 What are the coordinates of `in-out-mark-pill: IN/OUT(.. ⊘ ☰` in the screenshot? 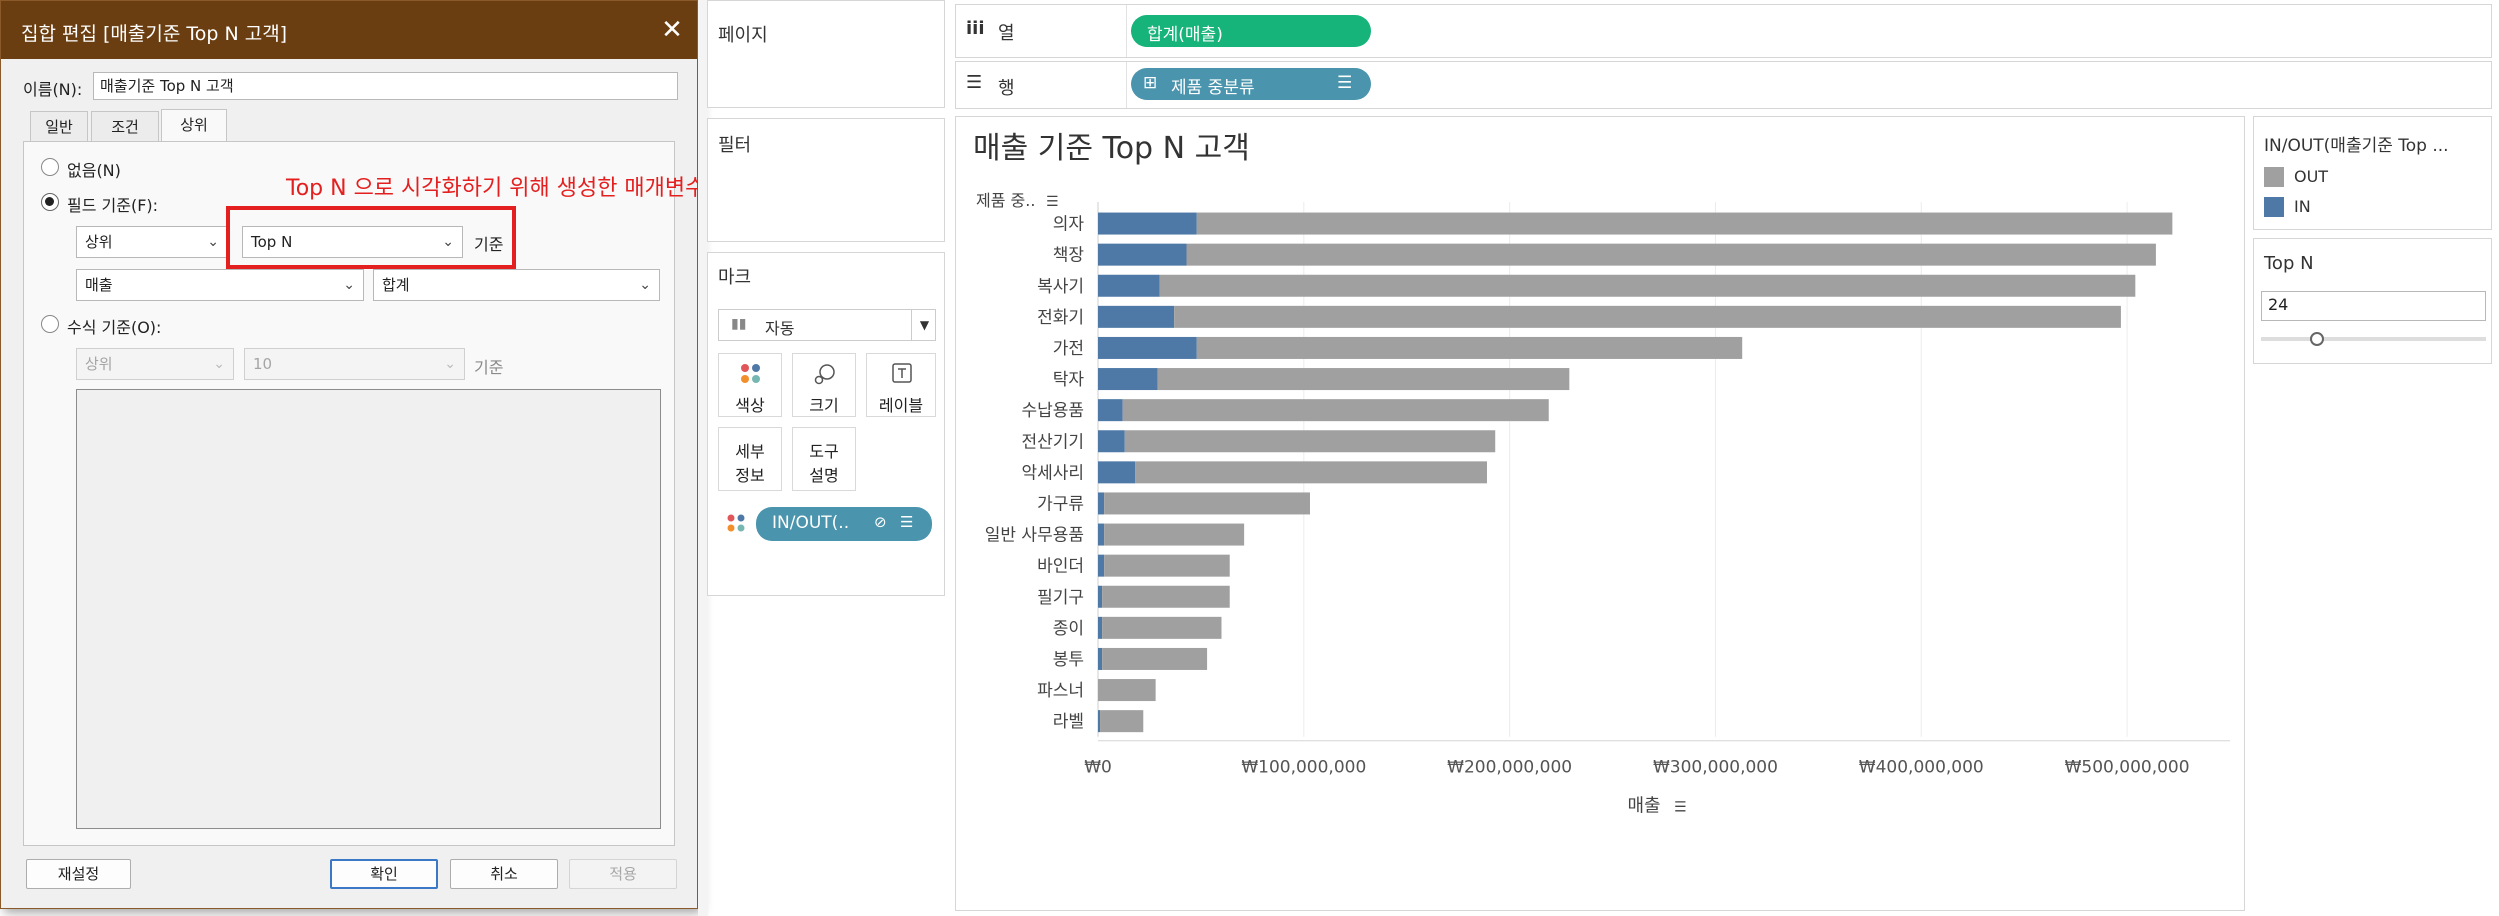 It's located at (844, 524).